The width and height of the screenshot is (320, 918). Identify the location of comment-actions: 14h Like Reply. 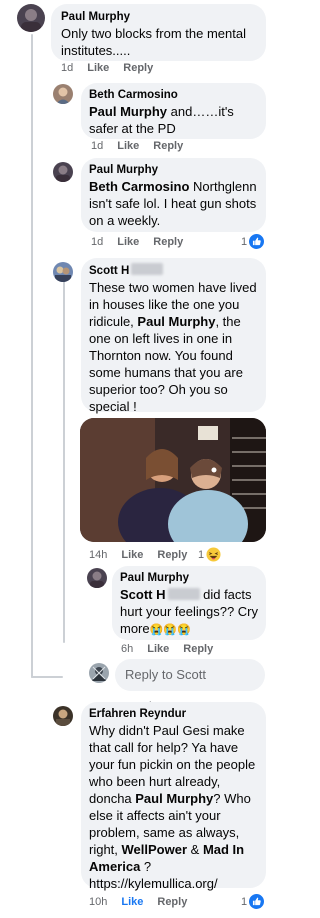
(145, 555).